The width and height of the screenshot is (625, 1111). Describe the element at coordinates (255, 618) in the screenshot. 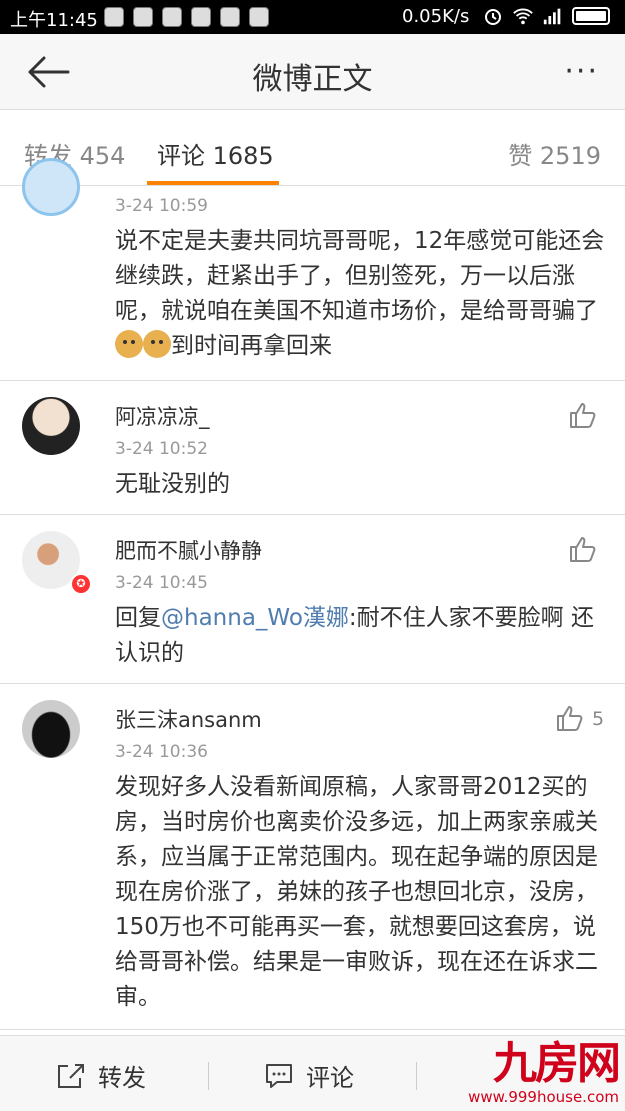

I see `mention-link: @hanna_Wo漢娜` at that location.